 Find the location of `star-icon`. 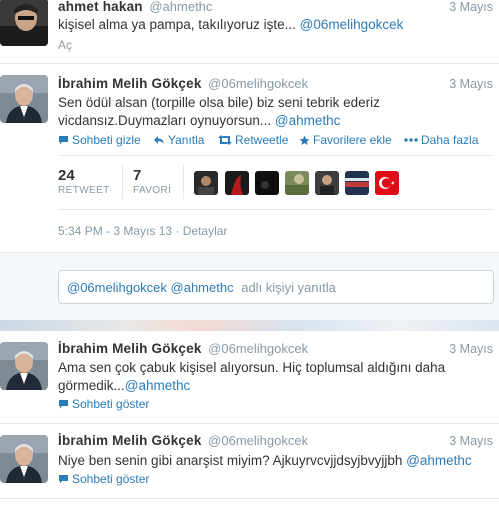

star-icon is located at coordinates (304, 140).